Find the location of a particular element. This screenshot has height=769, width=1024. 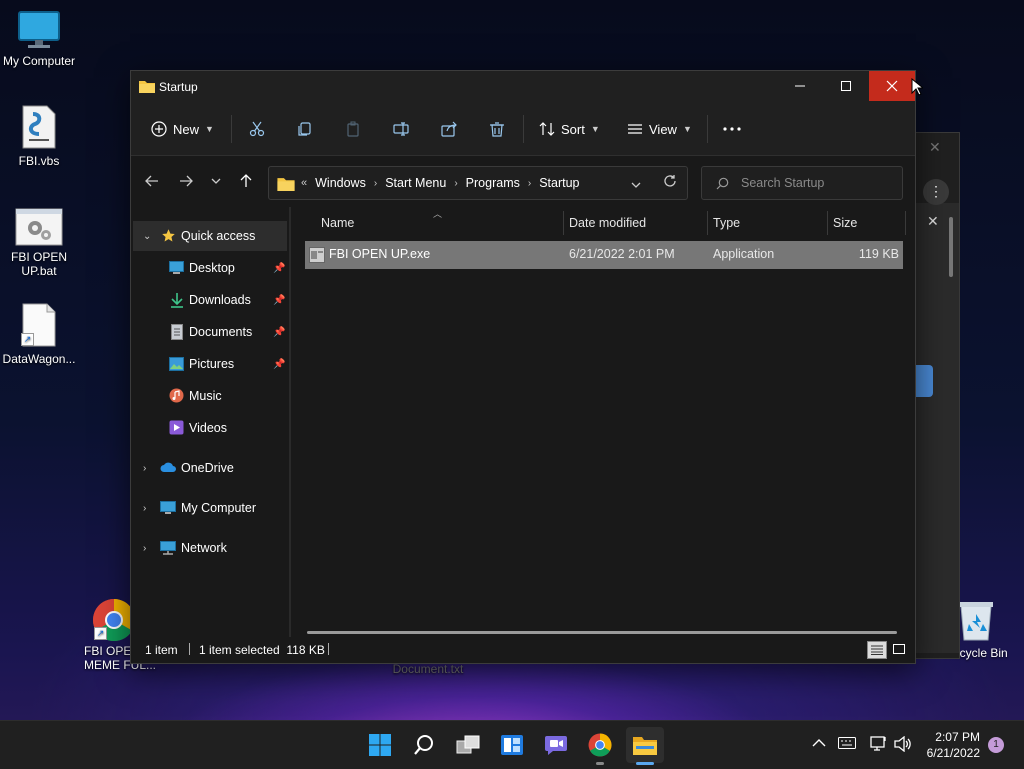

arrow-left-icon is located at coordinates (151, 181).